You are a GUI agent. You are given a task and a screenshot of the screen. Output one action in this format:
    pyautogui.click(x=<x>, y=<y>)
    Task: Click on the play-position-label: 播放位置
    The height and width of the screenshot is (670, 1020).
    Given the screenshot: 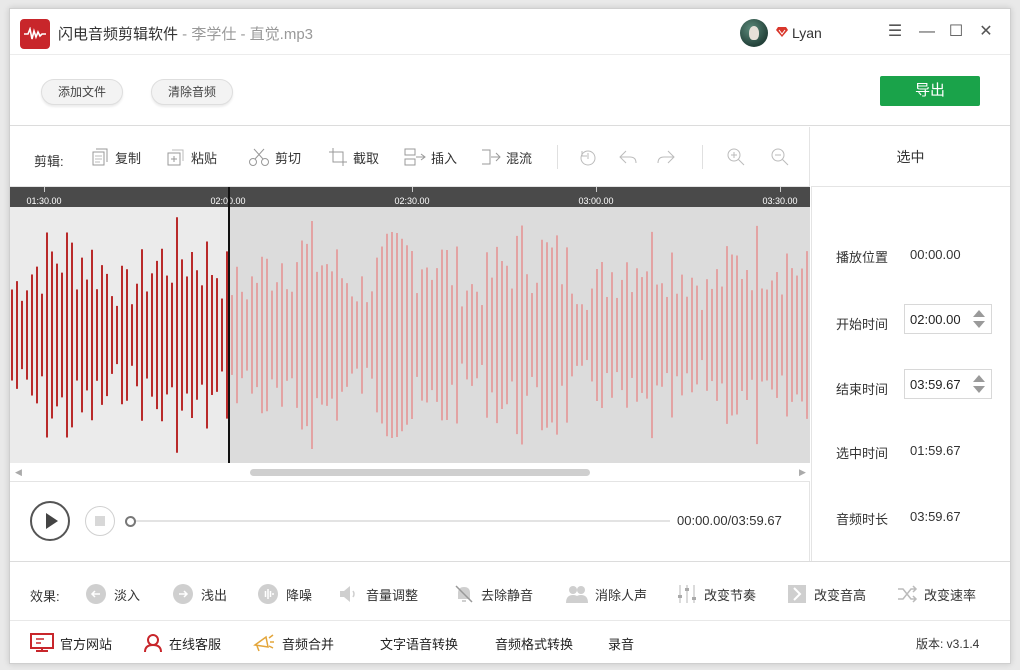 What is the action you would take?
    pyautogui.click(x=862, y=257)
    